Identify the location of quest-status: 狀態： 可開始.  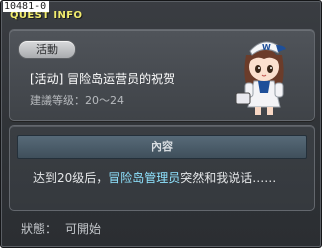
(61, 228).